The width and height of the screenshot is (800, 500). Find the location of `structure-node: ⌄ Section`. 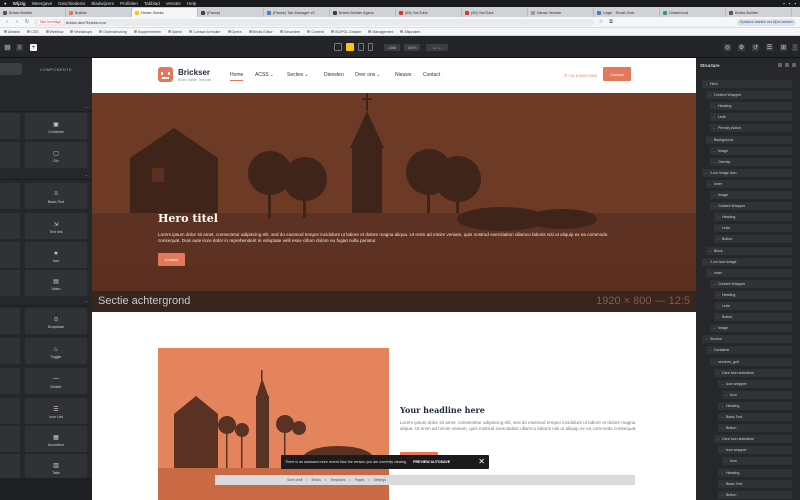

structure-node: ⌄ Section is located at coordinates (747, 339).